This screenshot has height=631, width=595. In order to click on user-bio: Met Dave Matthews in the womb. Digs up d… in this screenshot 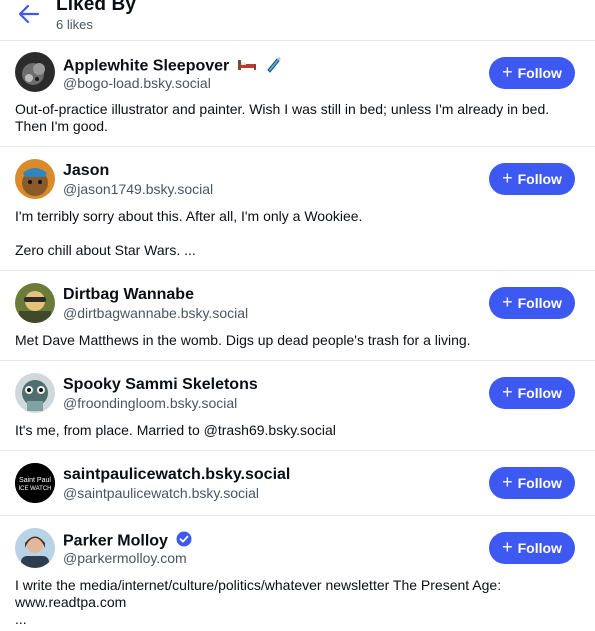, I will do `click(243, 340)`.